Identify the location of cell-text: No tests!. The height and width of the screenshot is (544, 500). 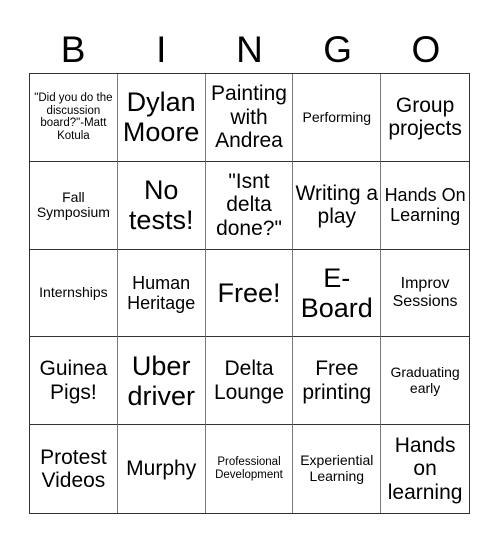
(161, 205).